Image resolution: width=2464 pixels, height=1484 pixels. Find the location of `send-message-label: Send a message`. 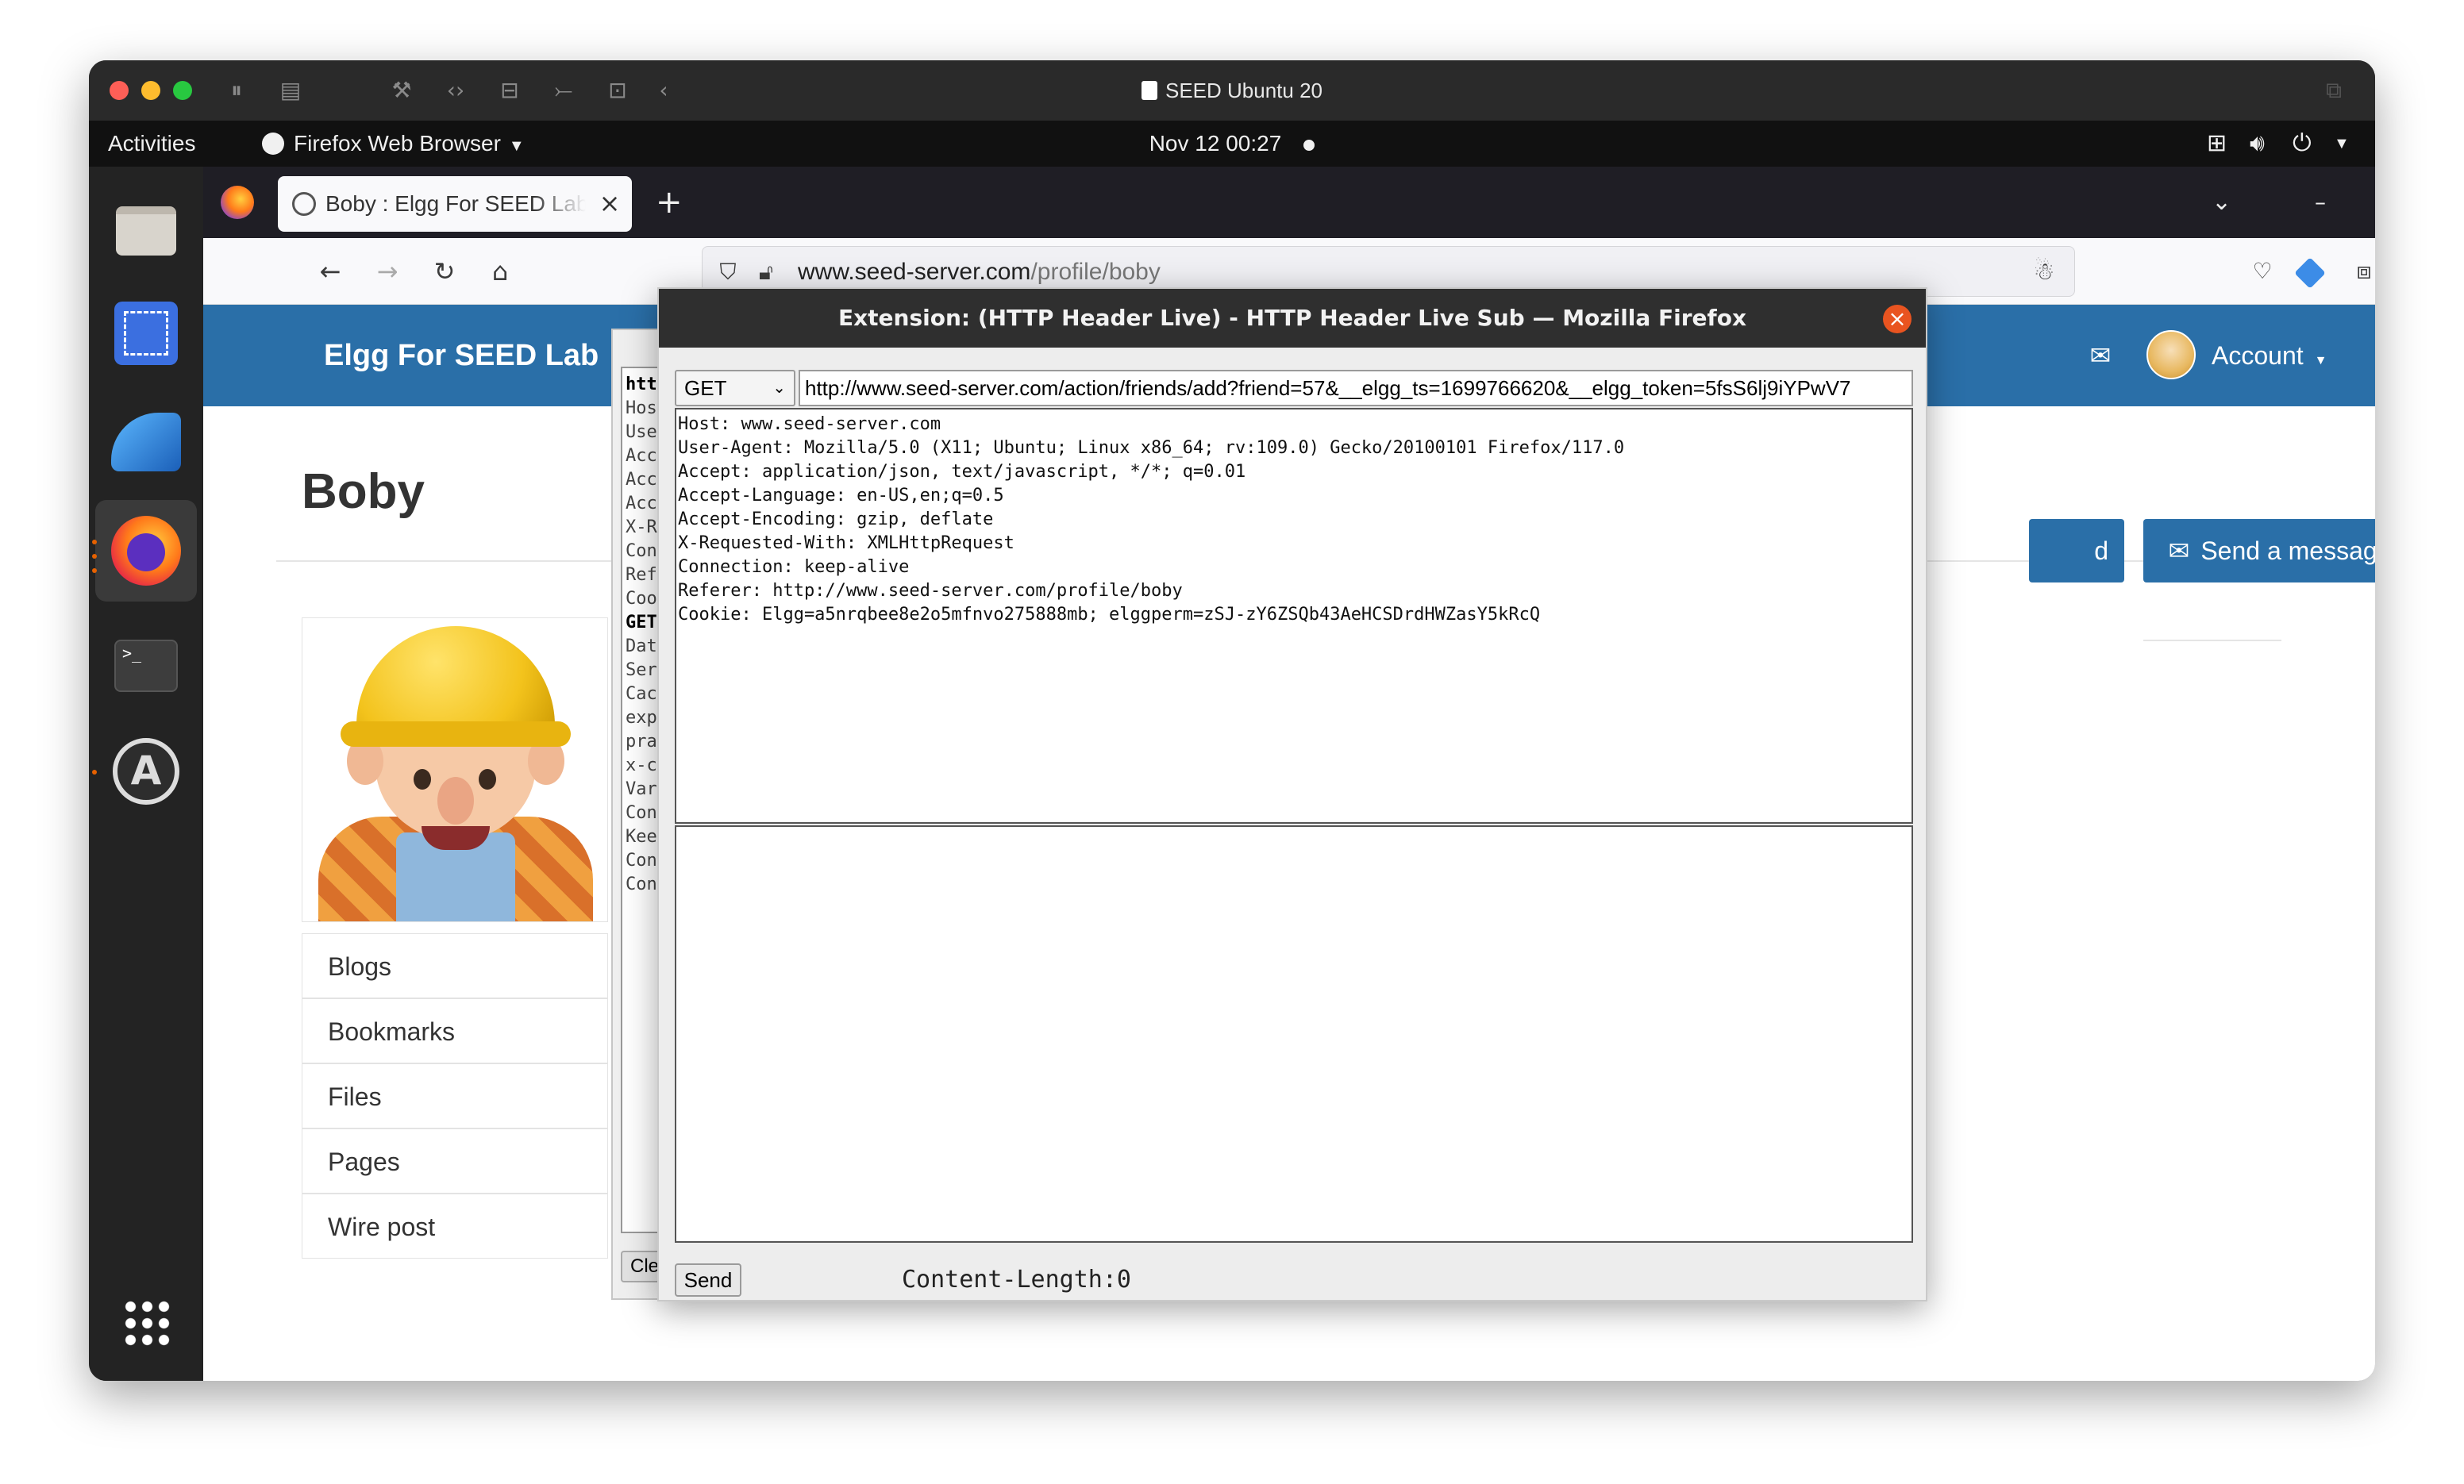

send-message-label: Send a message is located at coordinates (2287, 550).